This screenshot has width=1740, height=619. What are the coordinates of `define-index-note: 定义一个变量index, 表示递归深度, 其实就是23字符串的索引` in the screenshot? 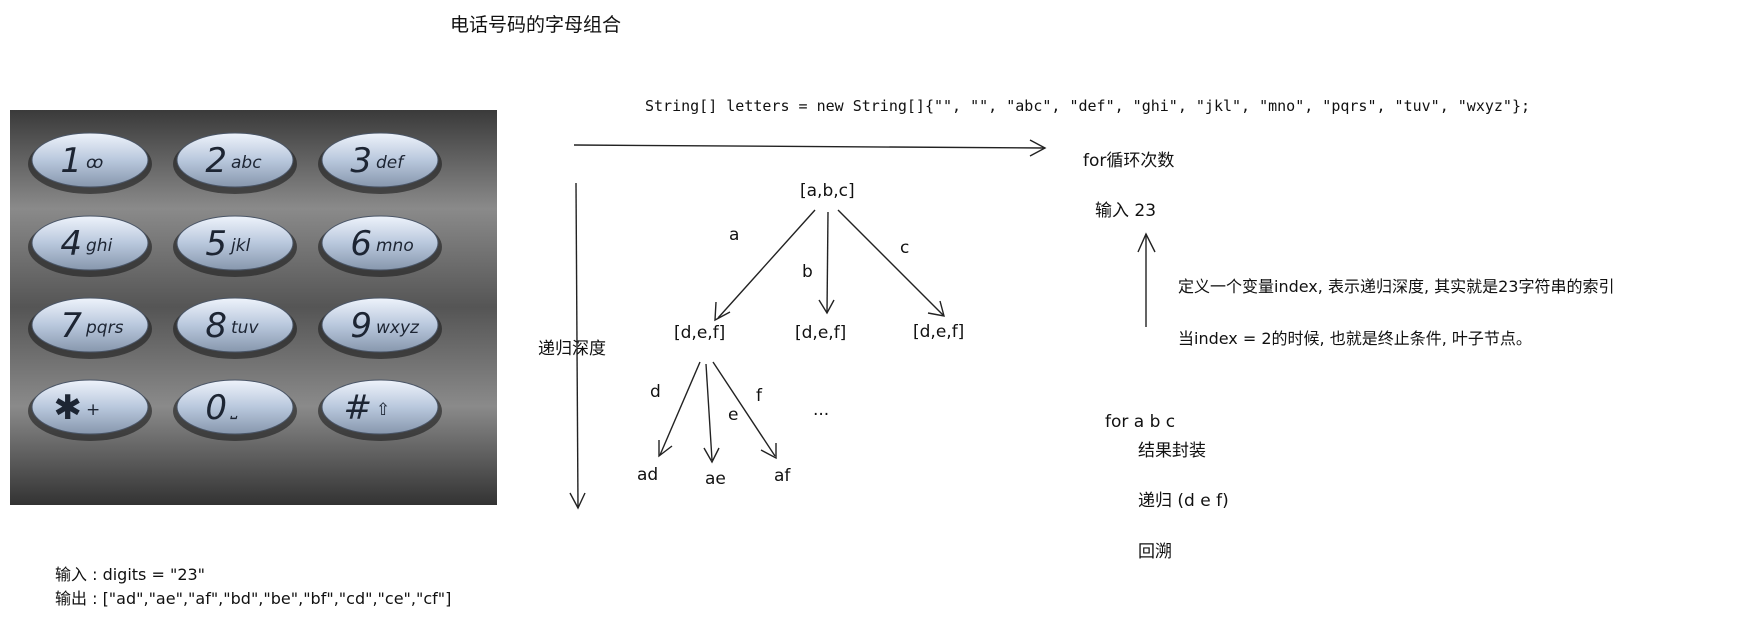 It's located at (1396, 286).